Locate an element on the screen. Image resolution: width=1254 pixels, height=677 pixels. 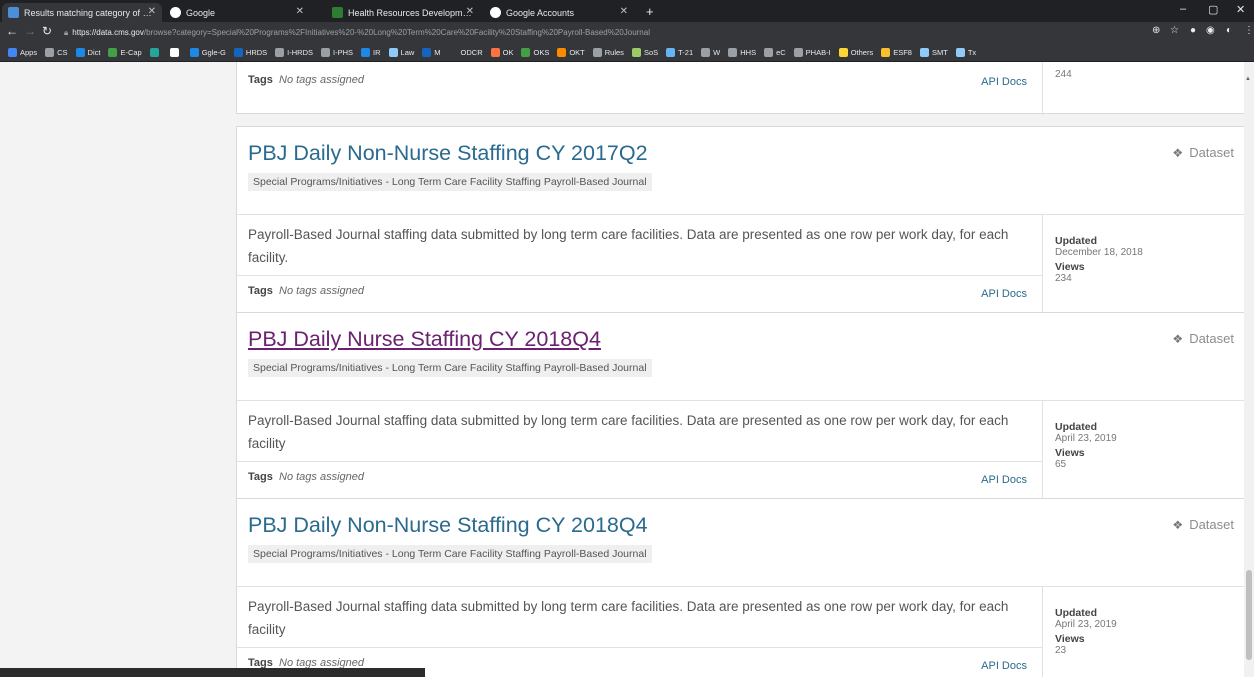
tab-health-resources: Health Resources Development ✕ is located at coordinates (403, 12).